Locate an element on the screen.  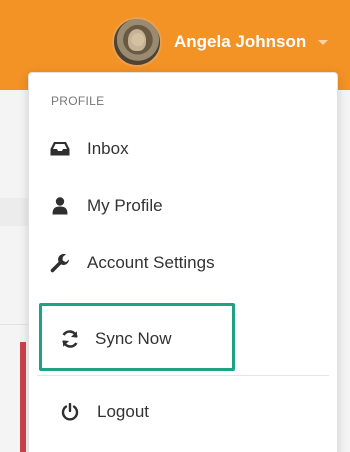
user-menu-toggle: Angela Johnson is located at coordinates (220, 42).